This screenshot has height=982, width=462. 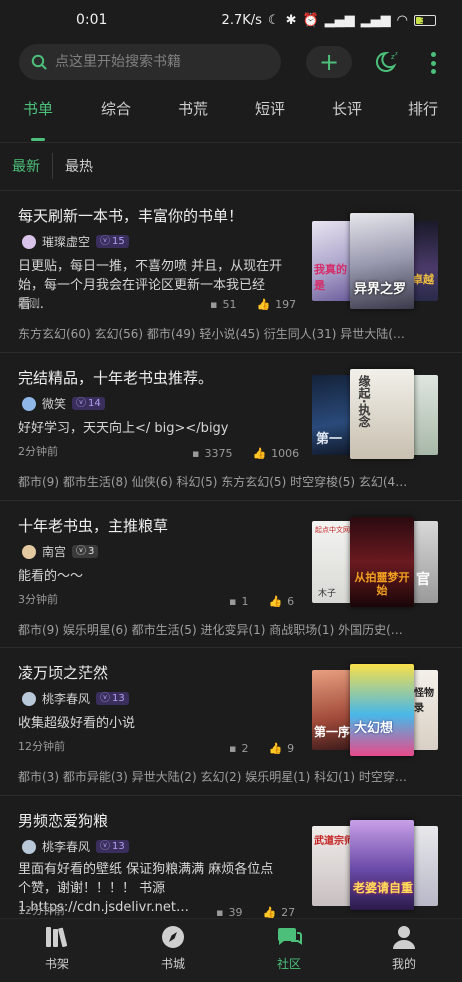 What do you see at coordinates (332, 732) in the screenshot?
I see `cover-text: 第一序` at bounding box center [332, 732].